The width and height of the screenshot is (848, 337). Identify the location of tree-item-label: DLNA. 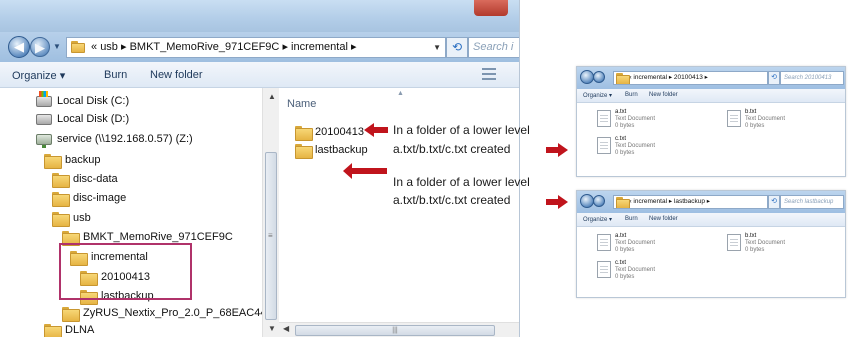
(80, 330).